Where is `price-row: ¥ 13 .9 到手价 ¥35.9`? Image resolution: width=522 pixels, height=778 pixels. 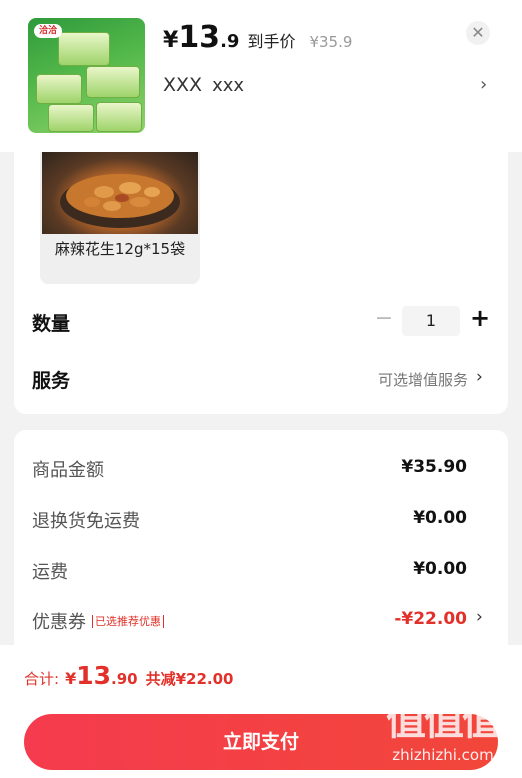 price-row: ¥ 13 .9 到手价 ¥35.9 is located at coordinates (258, 37).